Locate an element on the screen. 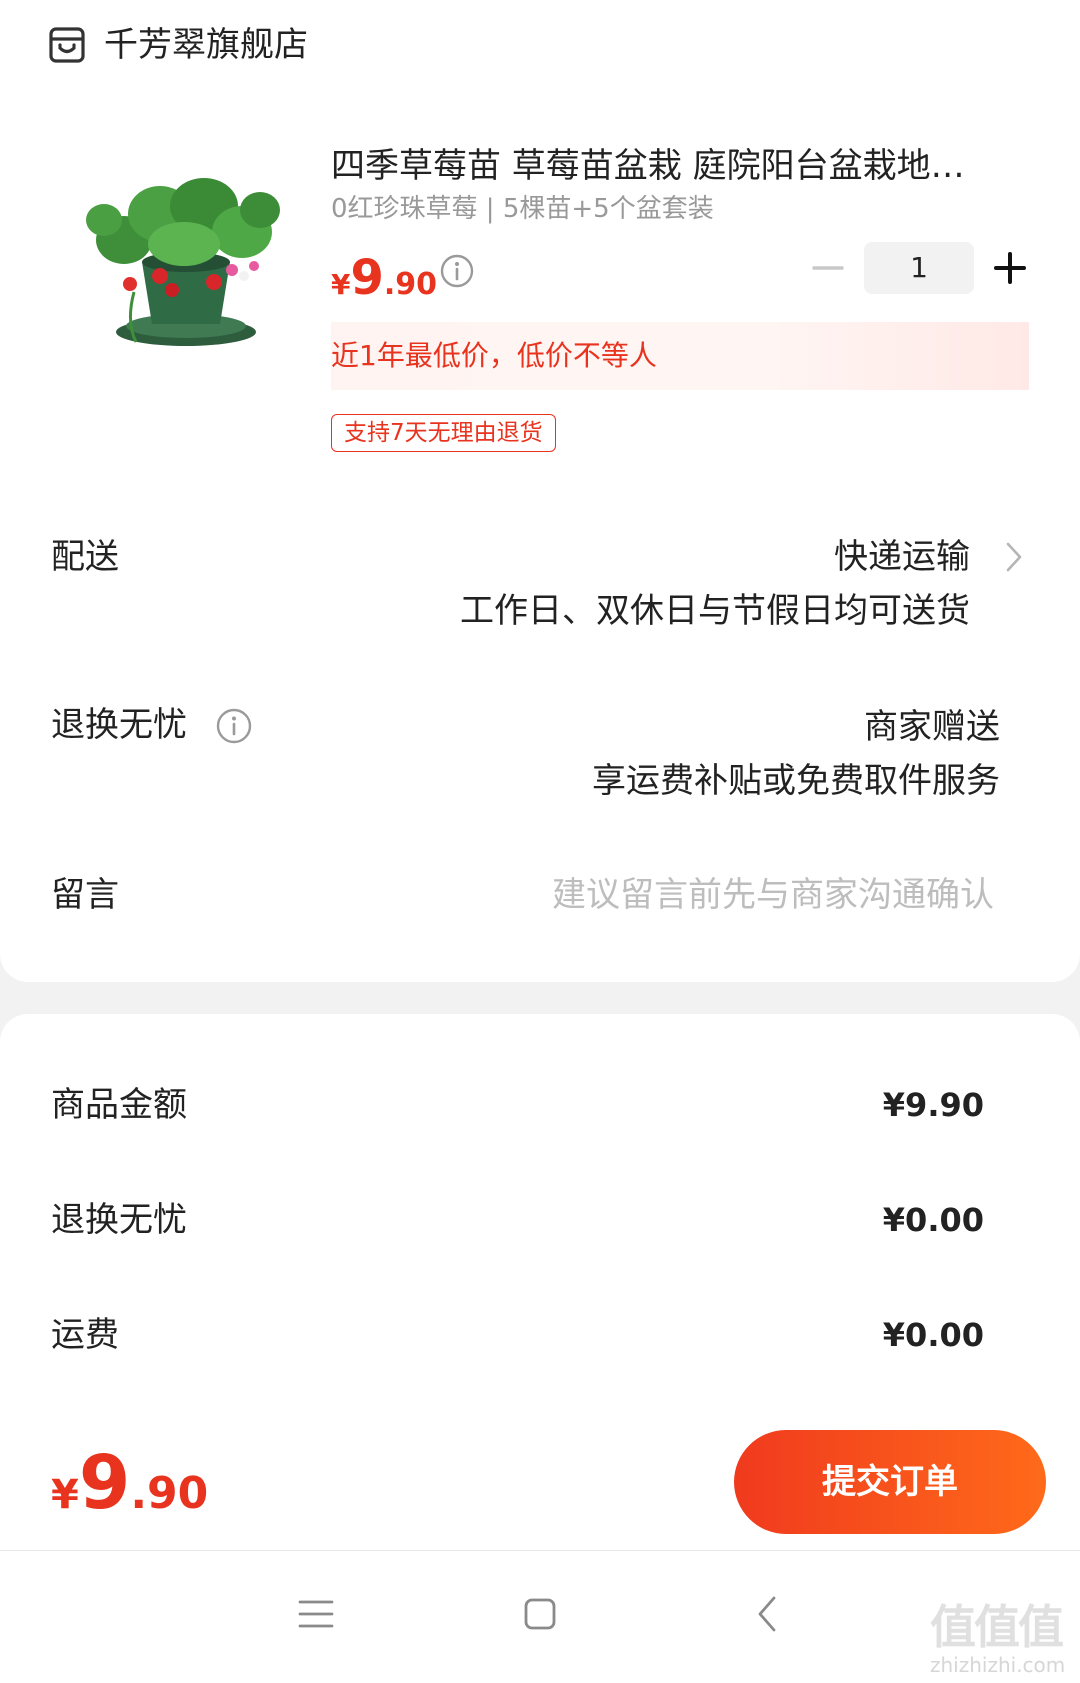 Image resolution: width=1080 pixels, height=1683 pixels. delivery-method: 快递运输 is located at coordinates (902, 557).